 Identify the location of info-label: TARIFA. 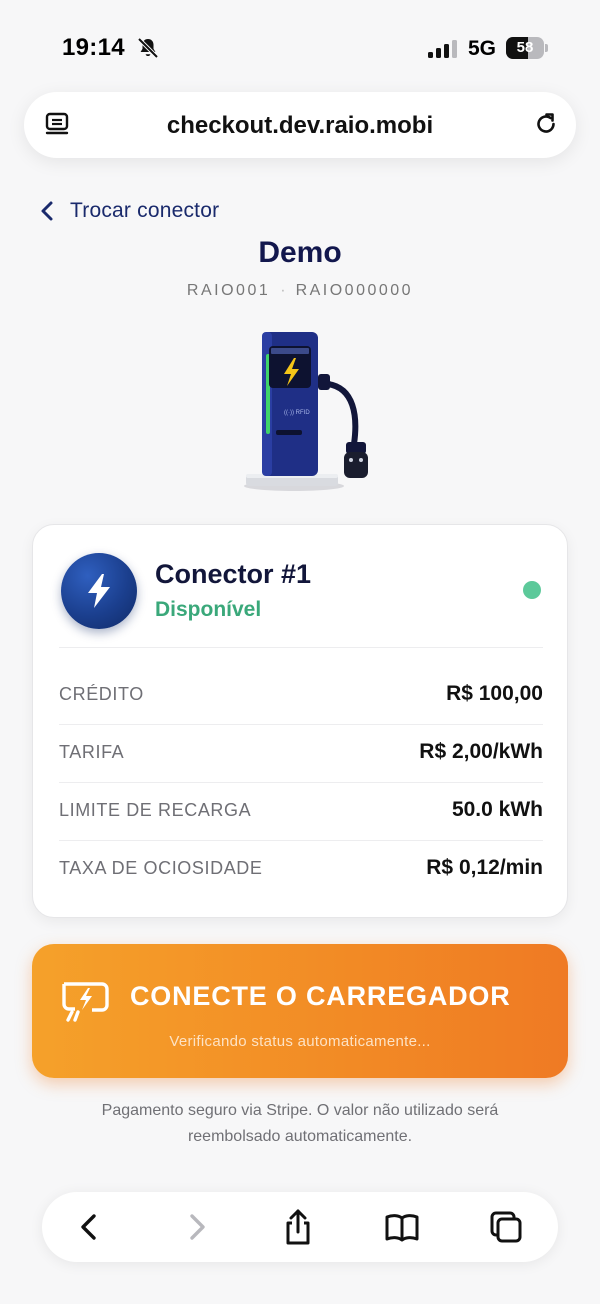
(92, 752).